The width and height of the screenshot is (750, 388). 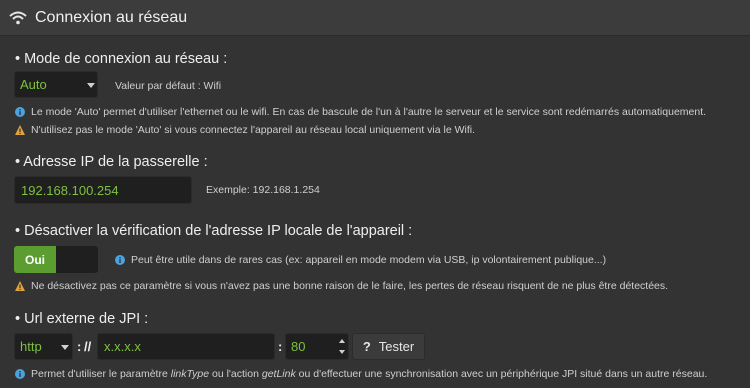 I want to click on port-colon: :, so click(x=280, y=346).